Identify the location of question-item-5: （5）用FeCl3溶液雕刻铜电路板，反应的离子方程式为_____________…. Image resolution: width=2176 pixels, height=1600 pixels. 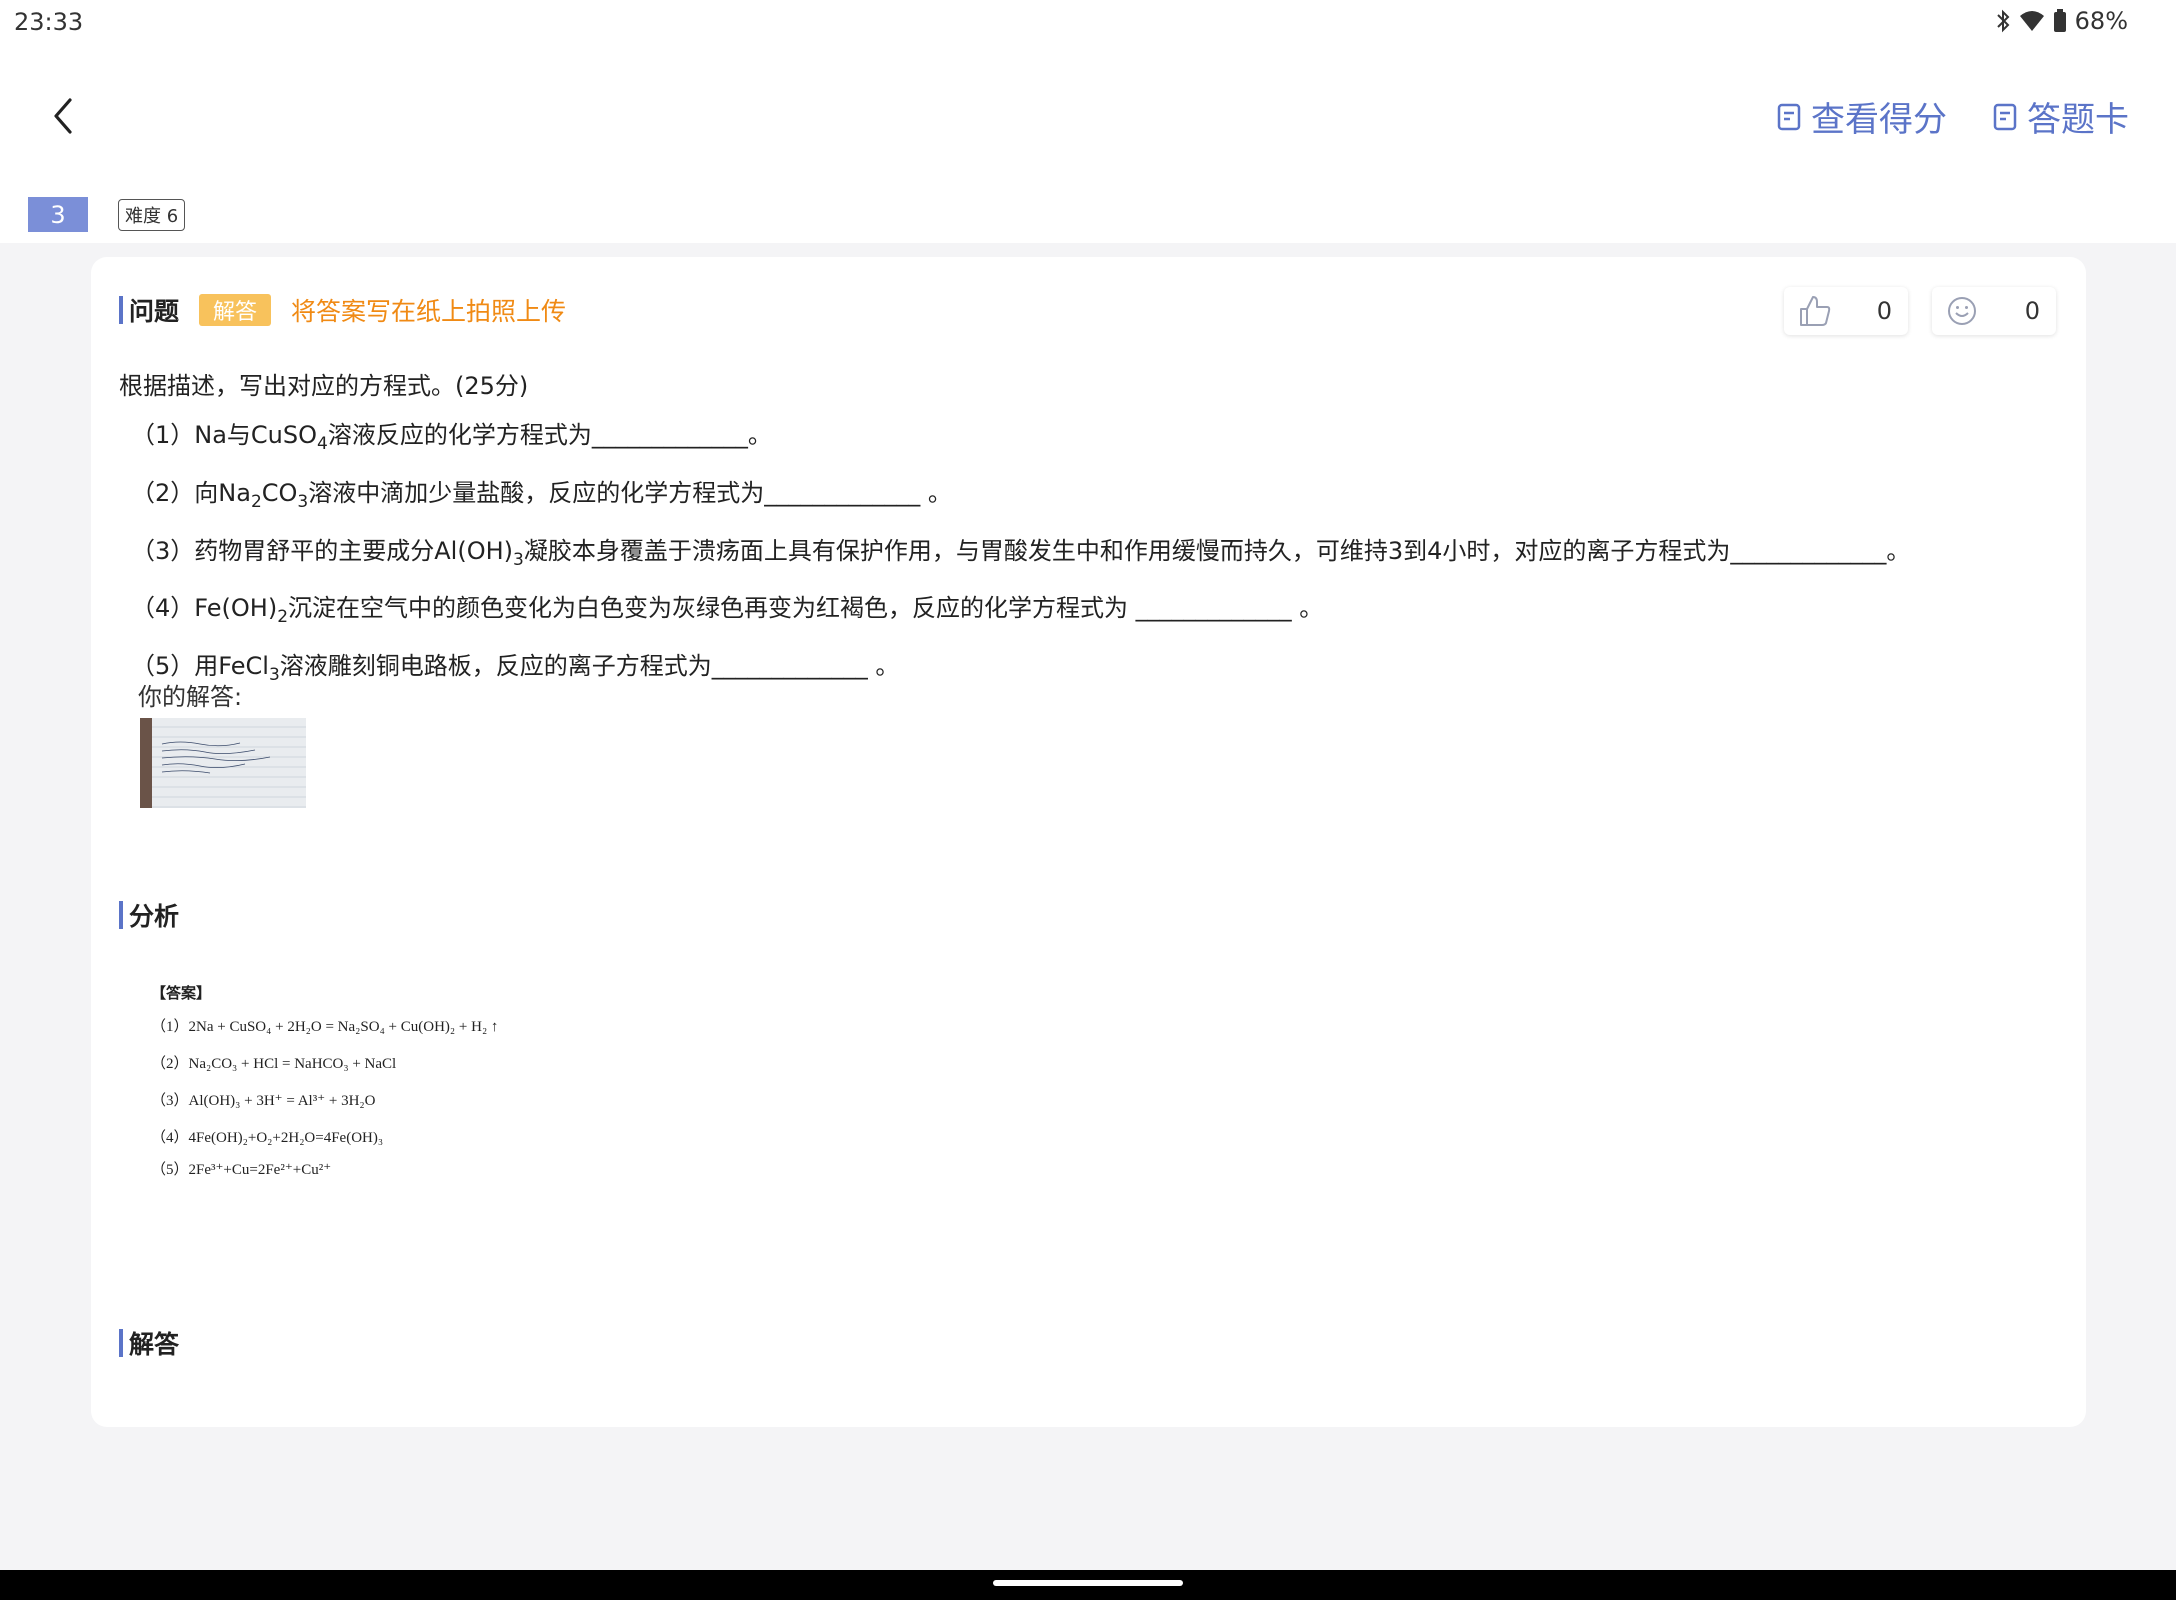
(515, 668).